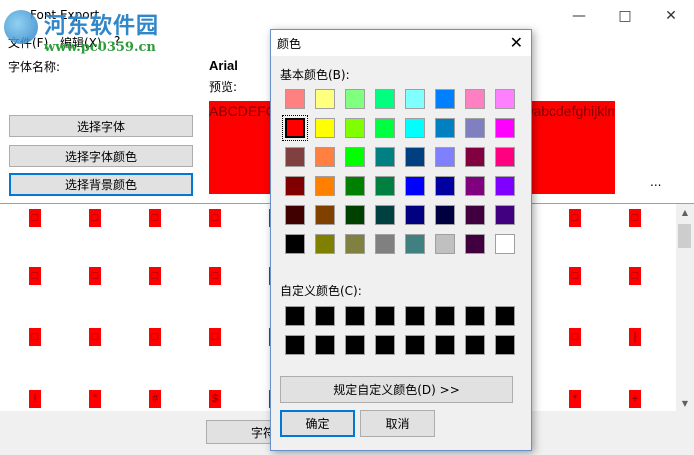 Image resolution: width=694 pixels, height=455 pixels. Describe the element at coordinates (101, 184) in the screenshot. I see `select-bg-color-button: 选择背景颜色` at that location.